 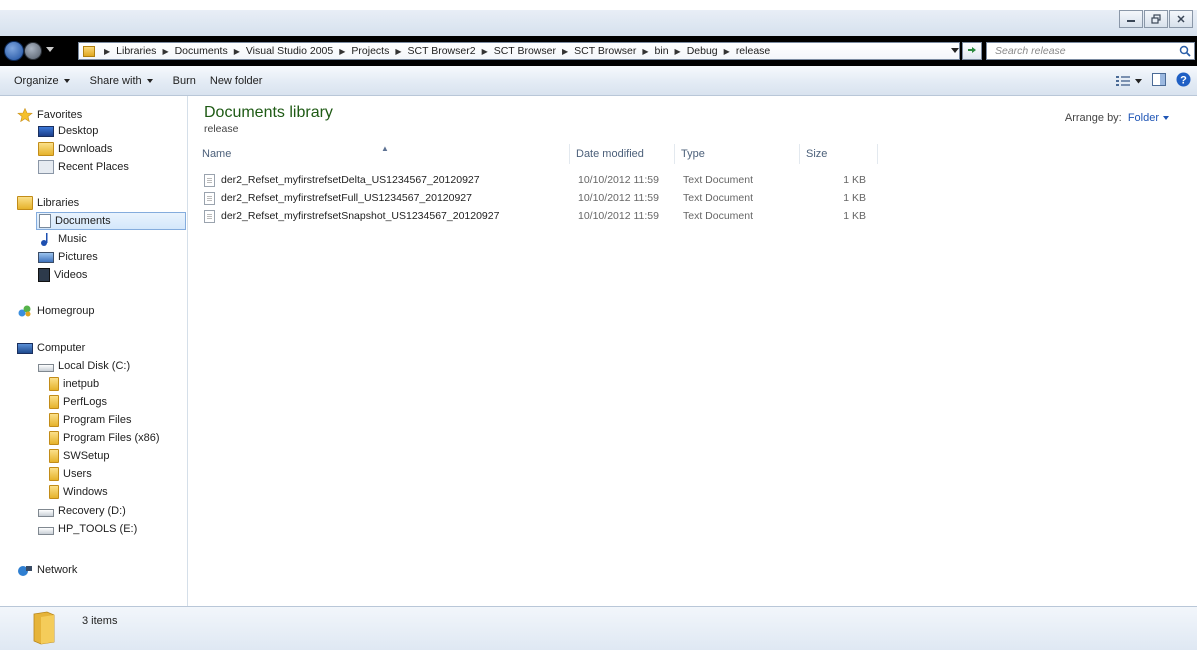 What do you see at coordinates (97, 420) in the screenshot?
I see `nav-label: Program Files` at bounding box center [97, 420].